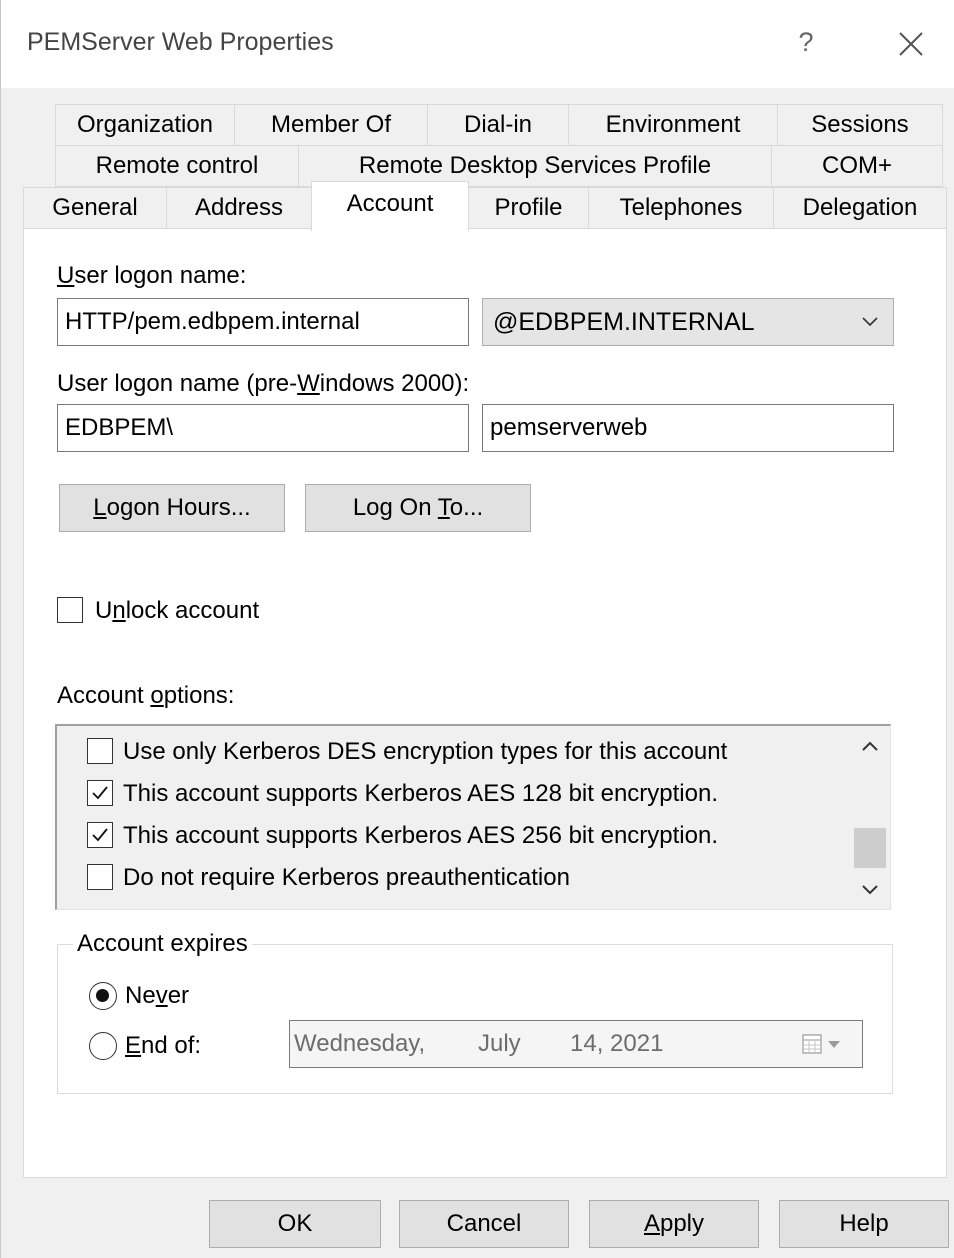  I want to click on user-logon-name-input: HTTP/pem.edbpem.internal, so click(263, 322).